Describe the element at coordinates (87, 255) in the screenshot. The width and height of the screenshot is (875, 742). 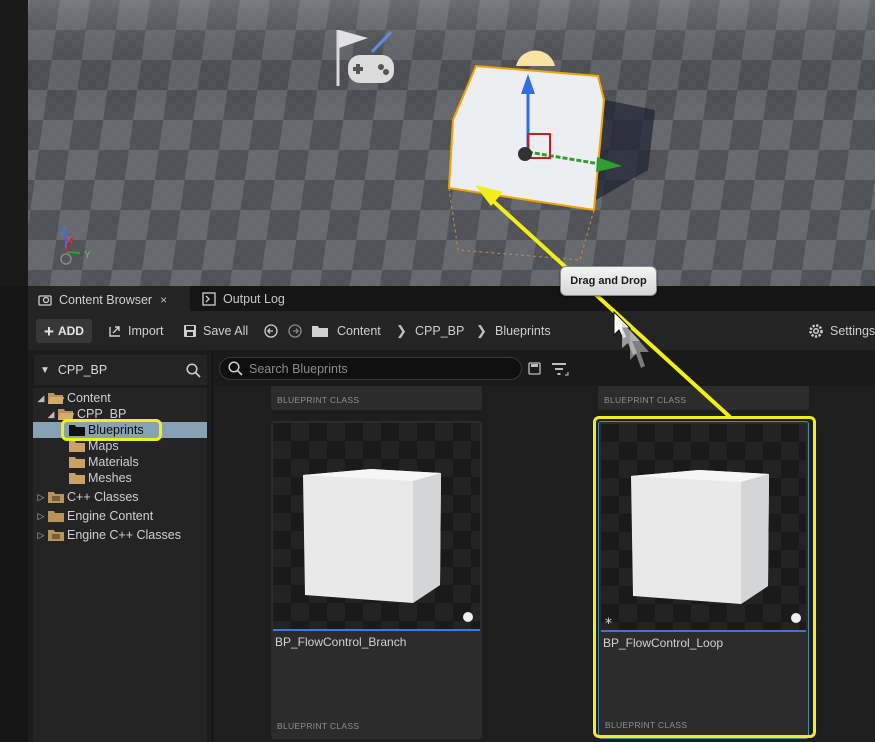
I see `axis-y-label: Y` at that location.